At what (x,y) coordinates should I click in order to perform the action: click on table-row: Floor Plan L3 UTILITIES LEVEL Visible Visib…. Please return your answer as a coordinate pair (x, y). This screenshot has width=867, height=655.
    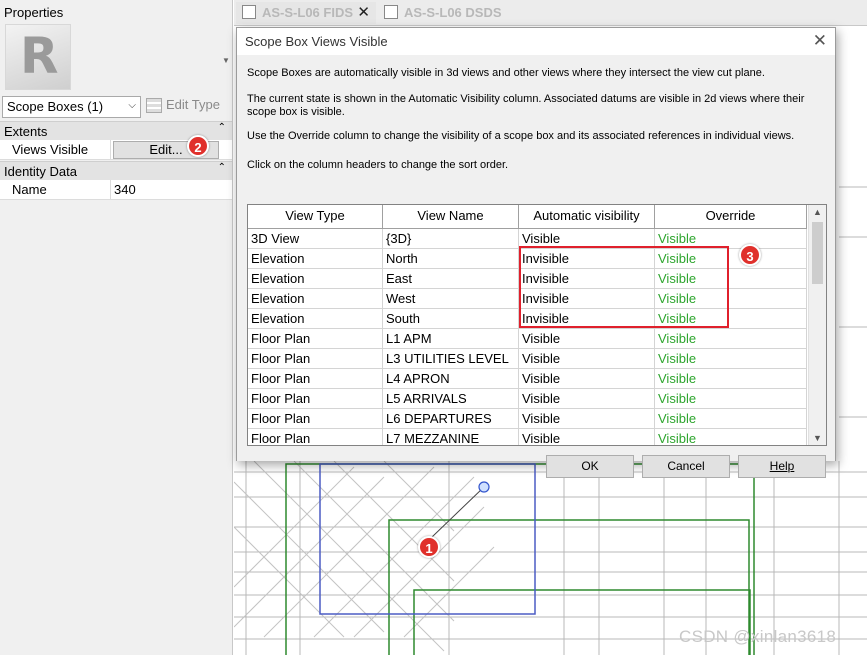
    Looking at the image, I should click on (527, 359).